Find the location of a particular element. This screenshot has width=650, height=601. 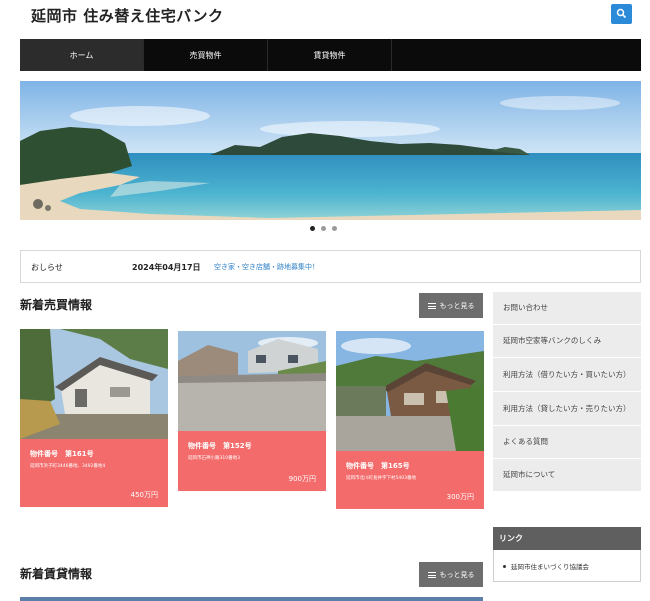

link-label: 延岡市住まいづくり協議会 is located at coordinates (550, 566).